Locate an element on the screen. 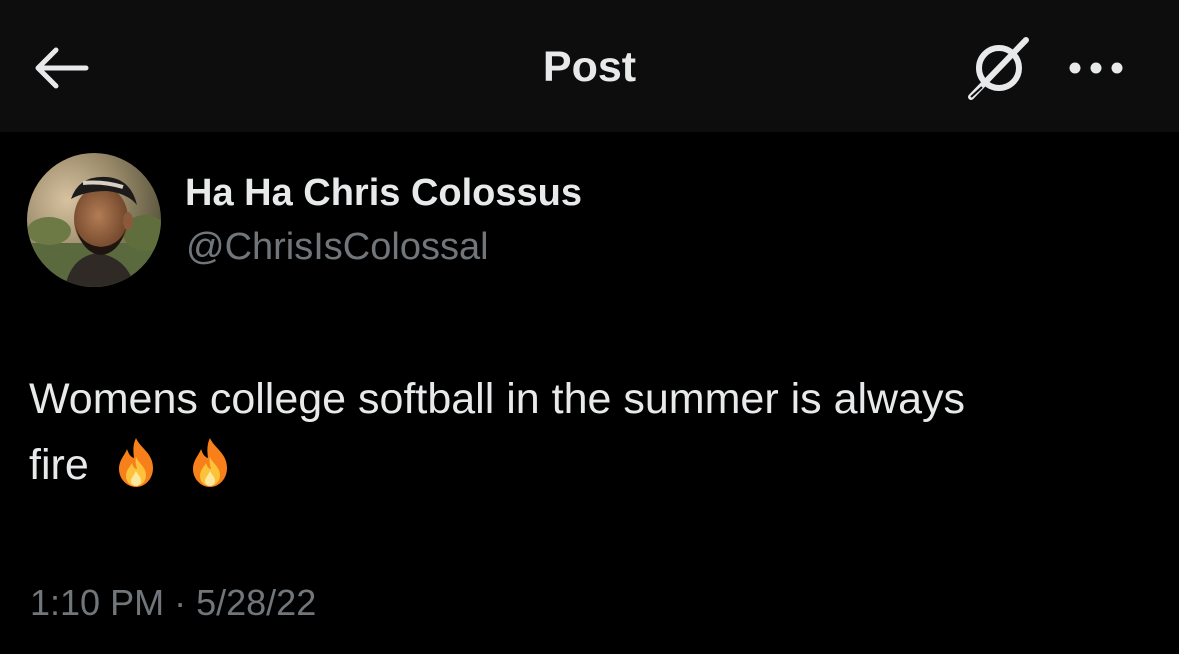 The height and width of the screenshot is (654, 1179). post-time: 1:10 PM is located at coordinates (97, 602).